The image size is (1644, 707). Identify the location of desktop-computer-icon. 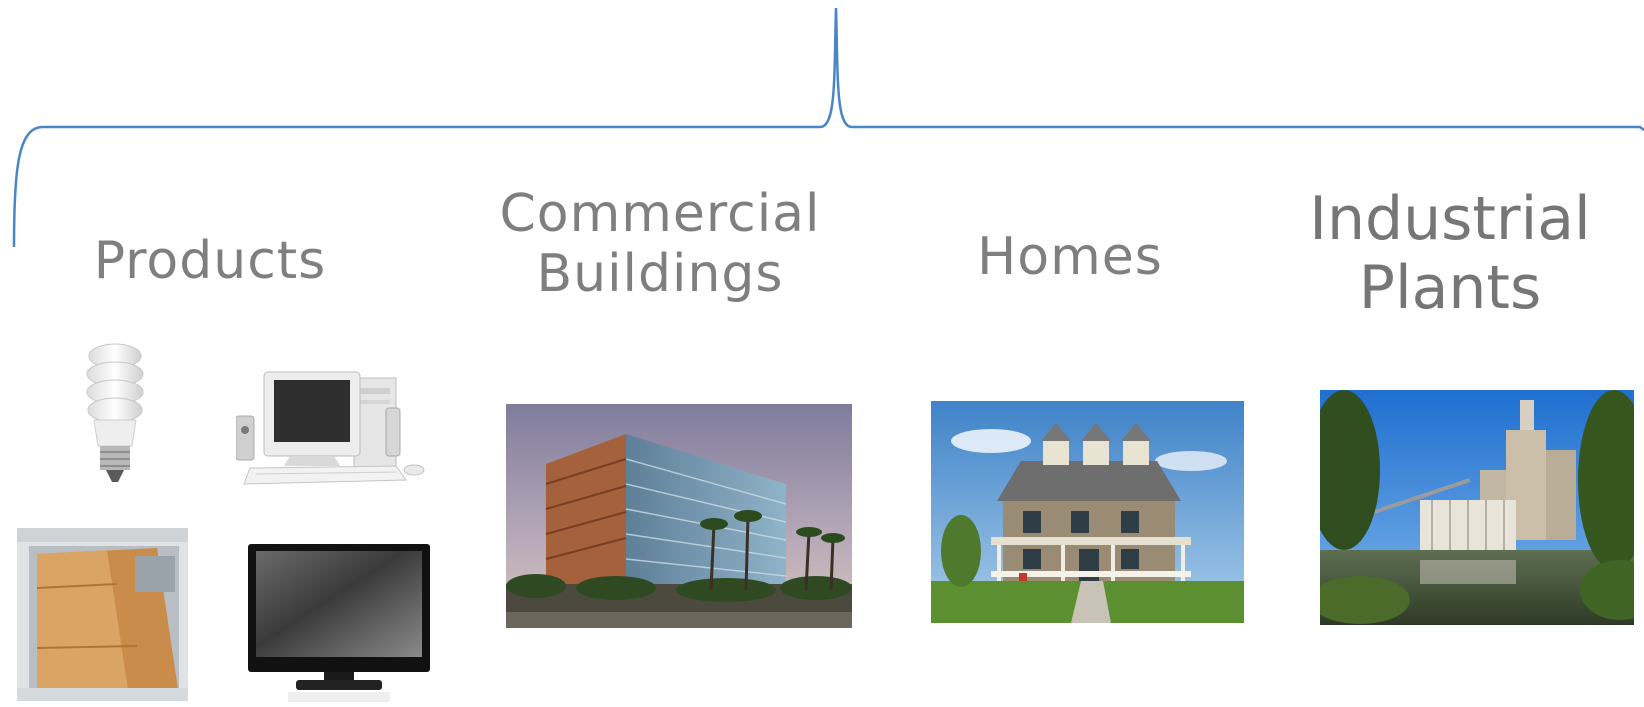
(333, 433).